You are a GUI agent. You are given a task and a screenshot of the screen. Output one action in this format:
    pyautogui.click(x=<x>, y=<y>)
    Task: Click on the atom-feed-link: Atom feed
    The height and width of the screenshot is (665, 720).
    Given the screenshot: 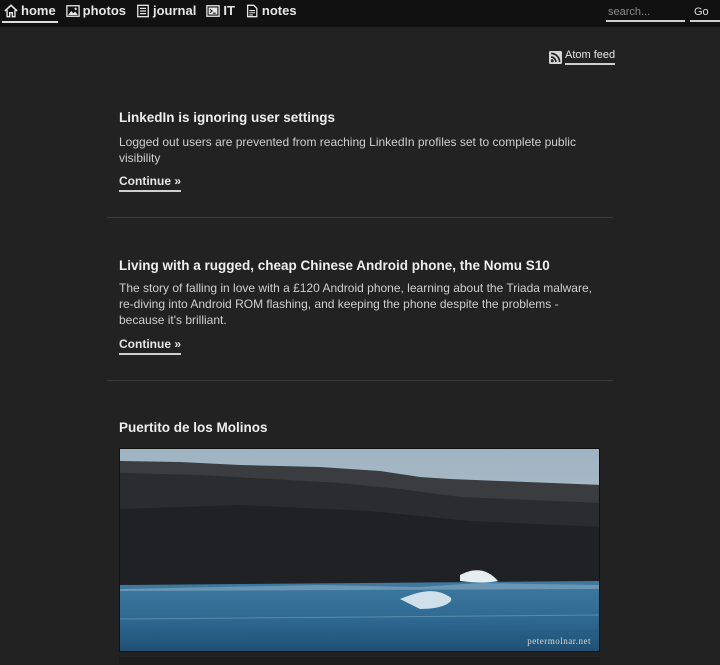 What is the action you would take?
    pyautogui.click(x=582, y=57)
    